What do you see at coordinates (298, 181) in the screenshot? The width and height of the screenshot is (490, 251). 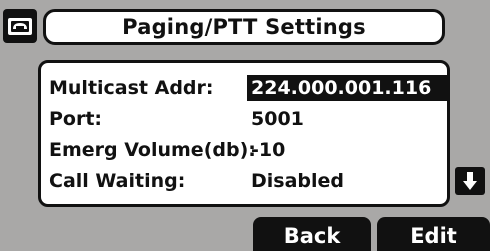 I see `setting-value: Disabled` at bounding box center [298, 181].